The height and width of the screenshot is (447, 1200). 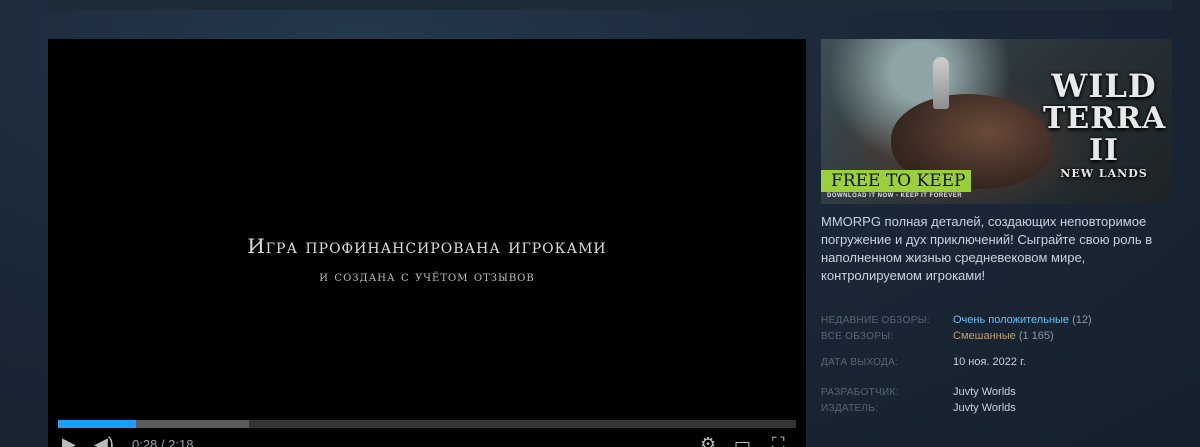 What do you see at coordinates (989, 362) in the screenshot?
I see `release-date-value: 10 ноя. 2022 г.` at bounding box center [989, 362].